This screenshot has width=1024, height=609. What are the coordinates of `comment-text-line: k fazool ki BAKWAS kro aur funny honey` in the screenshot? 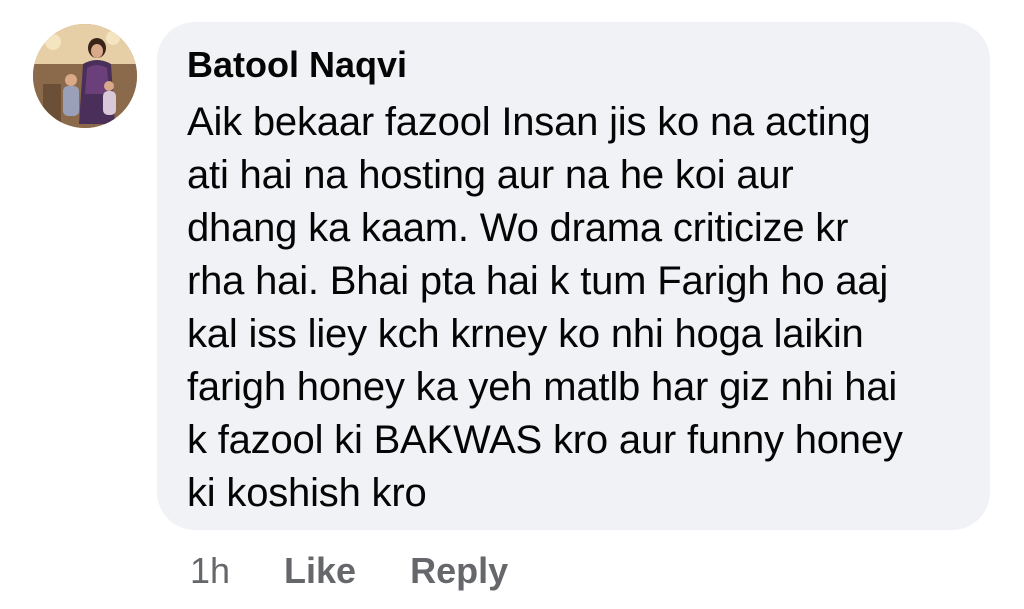 It's located at (545, 440).